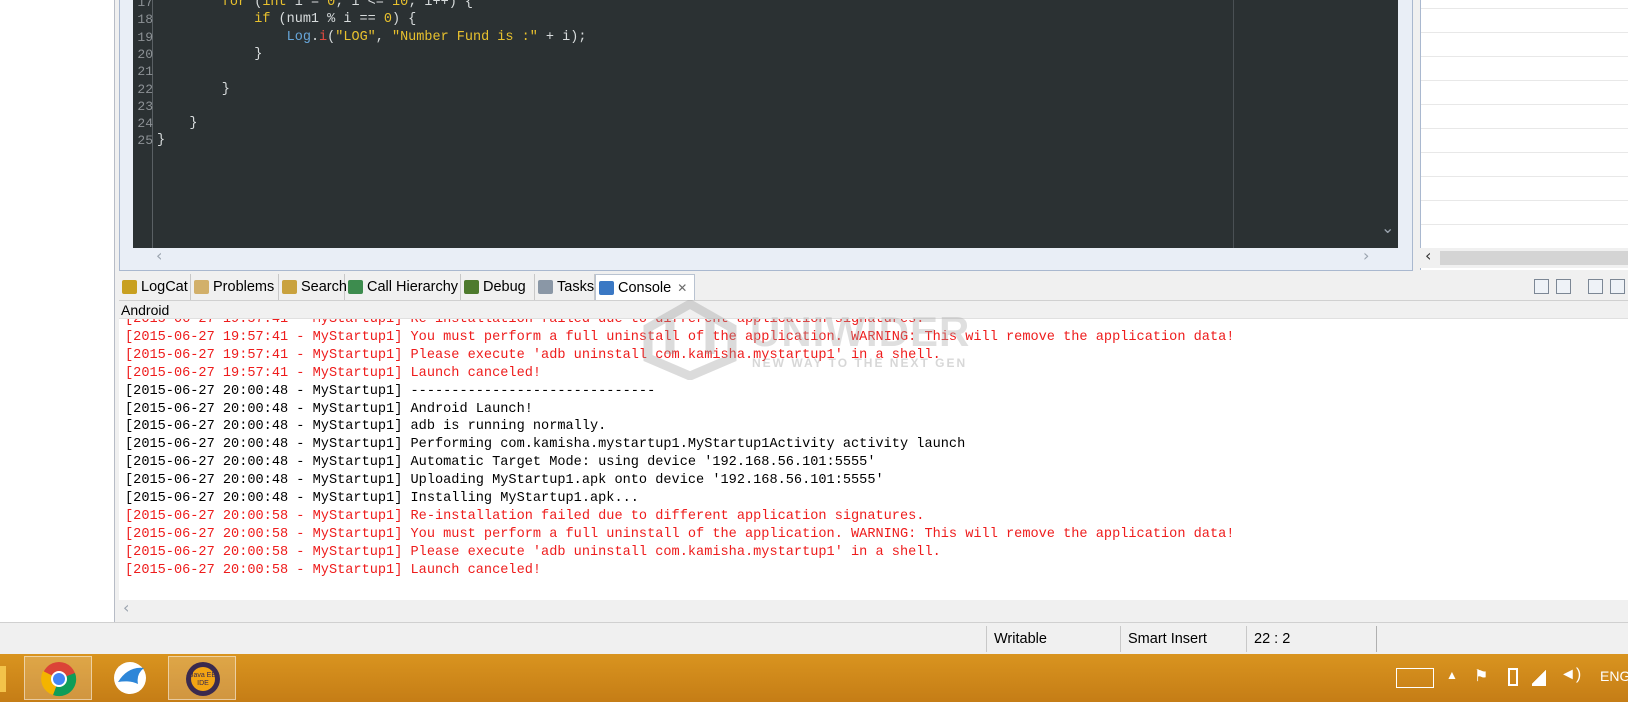 Image resolution: width=1628 pixels, height=702 pixels. I want to click on line-number: 17, so click(145, 5).